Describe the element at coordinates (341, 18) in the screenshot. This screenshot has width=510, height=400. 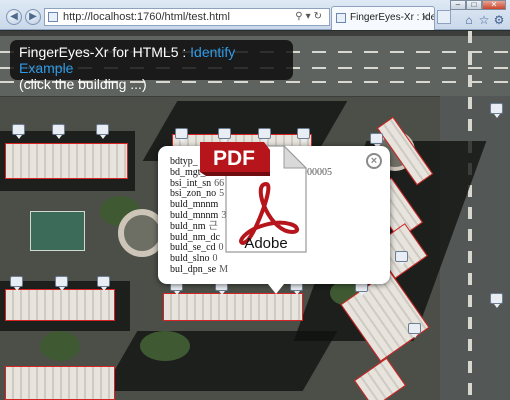
I see `favicon-icon` at that location.